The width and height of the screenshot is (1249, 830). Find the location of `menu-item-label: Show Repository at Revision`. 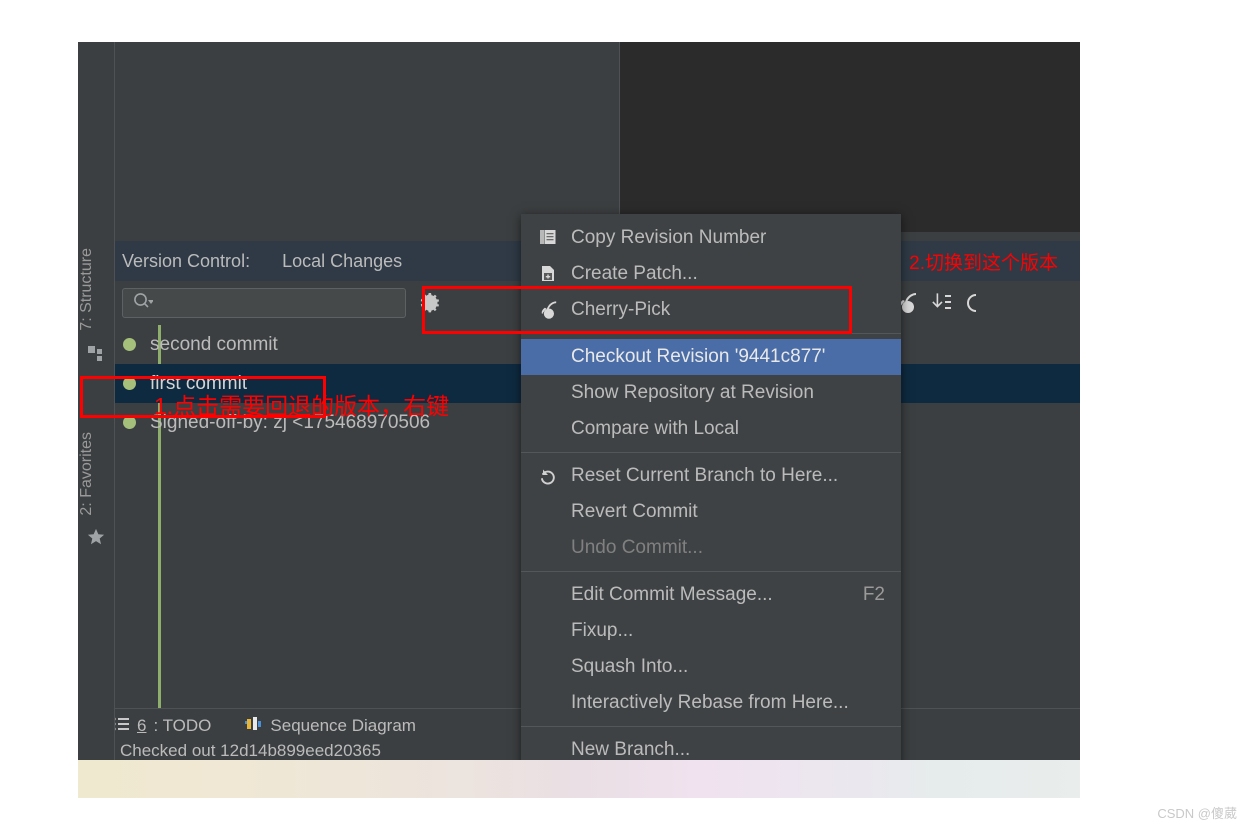

menu-item-label: Show Repository at Revision is located at coordinates (692, 392).